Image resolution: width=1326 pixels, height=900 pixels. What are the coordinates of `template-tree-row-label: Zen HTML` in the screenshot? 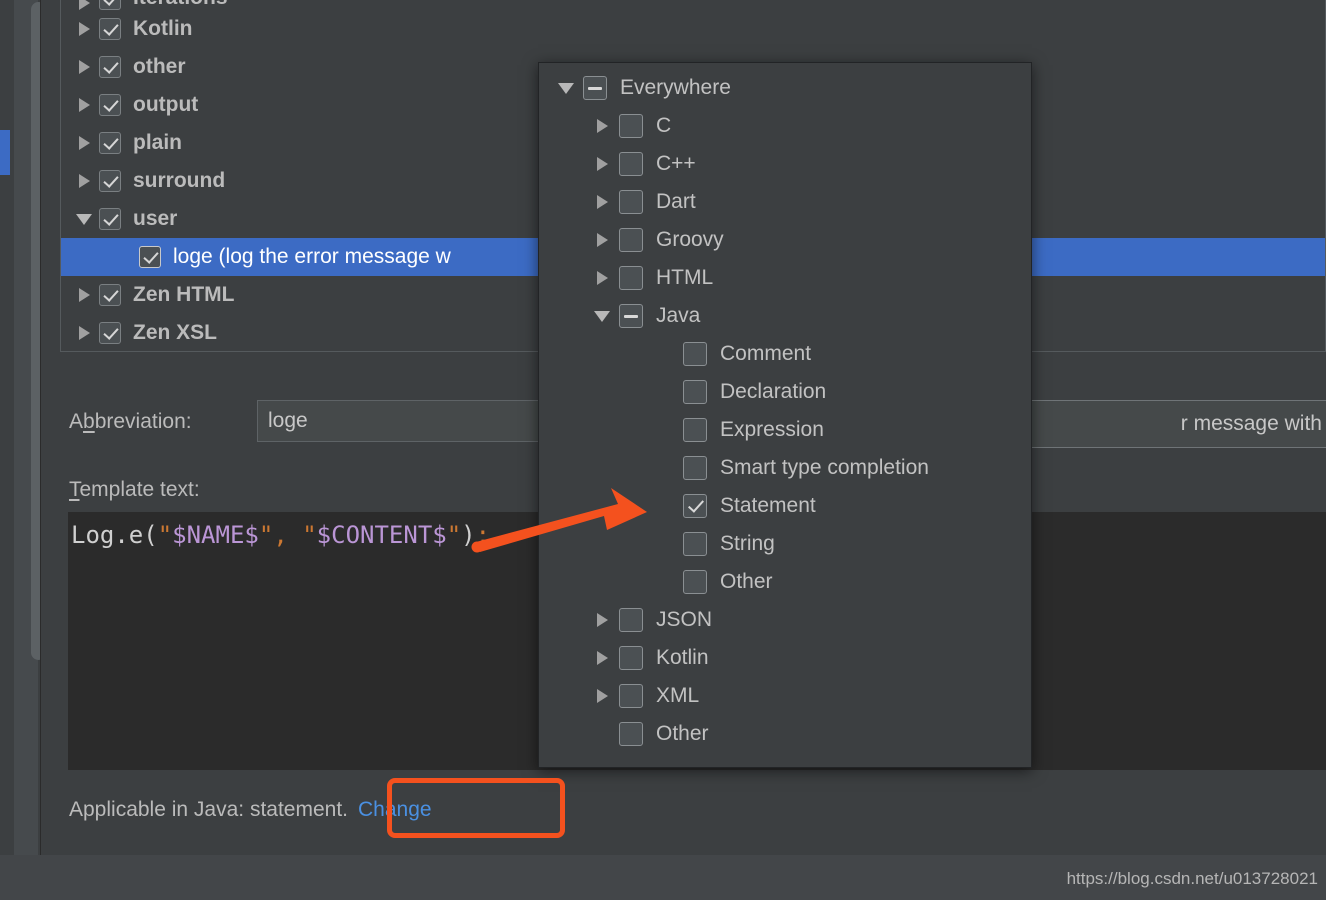 It's located at (184, 294).